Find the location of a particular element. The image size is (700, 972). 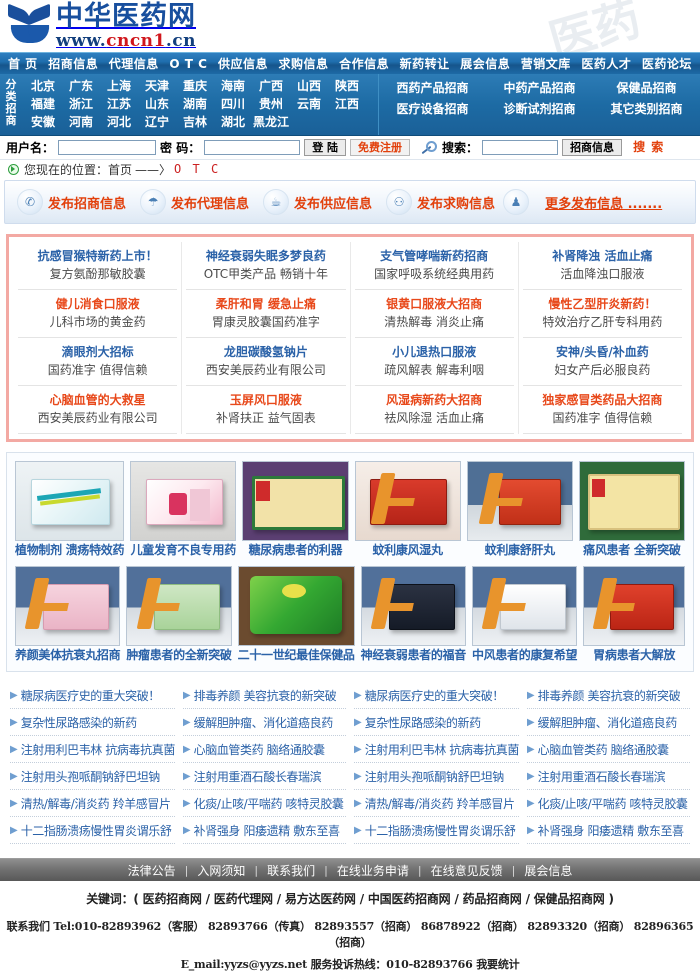

footer-legal-notice: 法律公告 is located at coordinates (152, 870).